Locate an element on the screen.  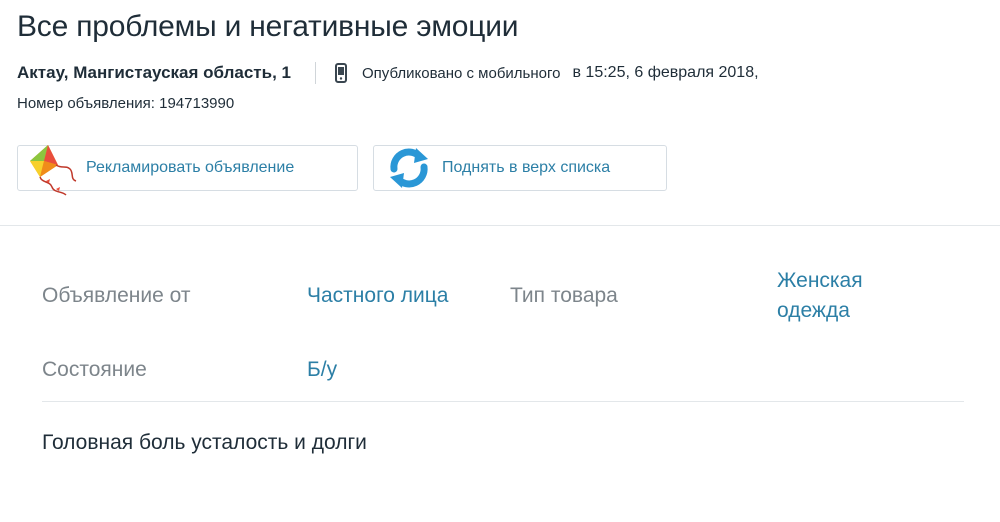
param-type-value-line2: одежда is located at coordinates (813, 310).